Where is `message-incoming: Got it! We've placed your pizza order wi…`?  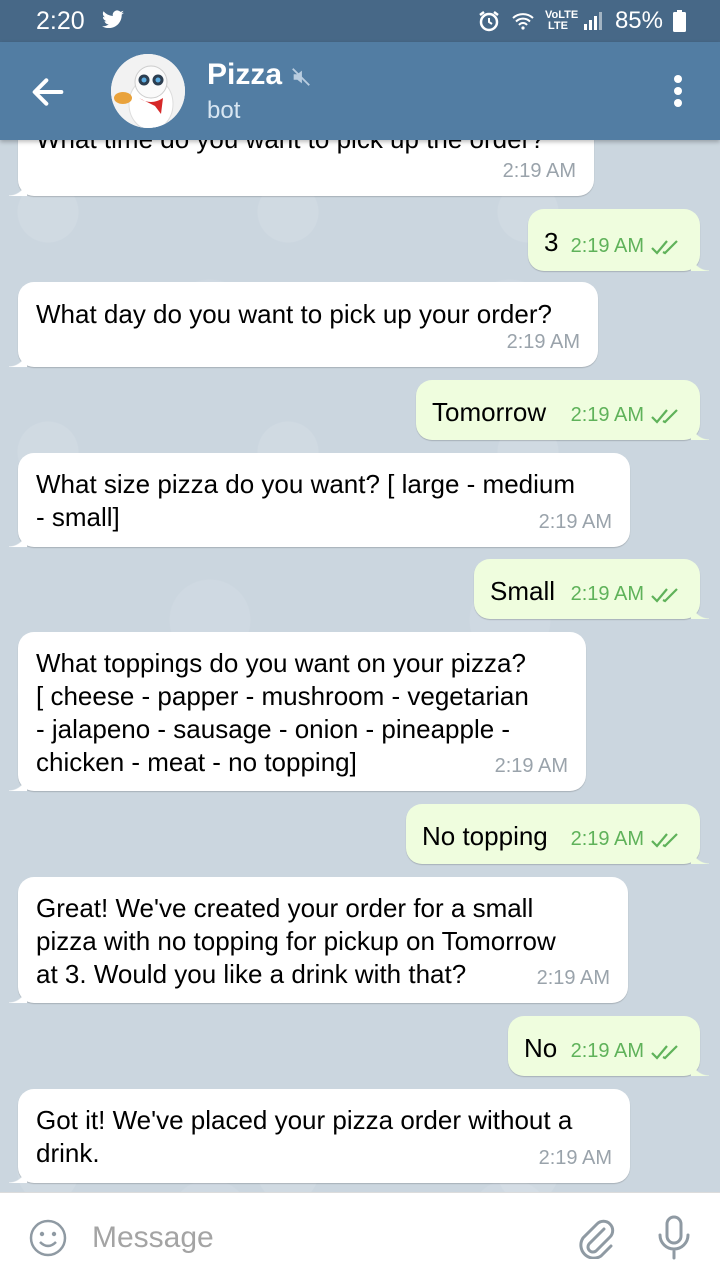 message-incoming: Got it! We've placed your pizza order wi… is located at coordinates (319, 1136).